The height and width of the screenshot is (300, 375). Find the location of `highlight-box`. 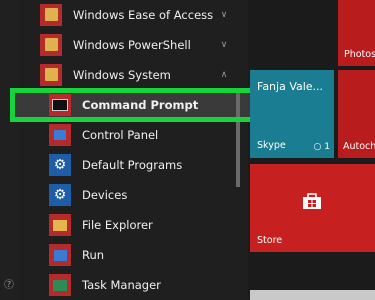

highlight-box is located at coordinates (133, 105).